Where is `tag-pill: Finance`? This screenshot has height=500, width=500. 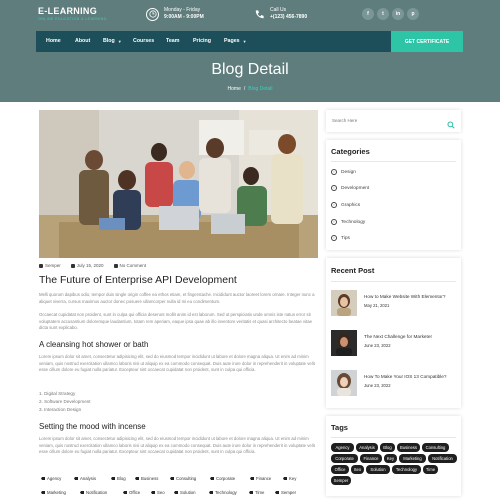 tag-pill: Finance is located at coordinates (371, 458).